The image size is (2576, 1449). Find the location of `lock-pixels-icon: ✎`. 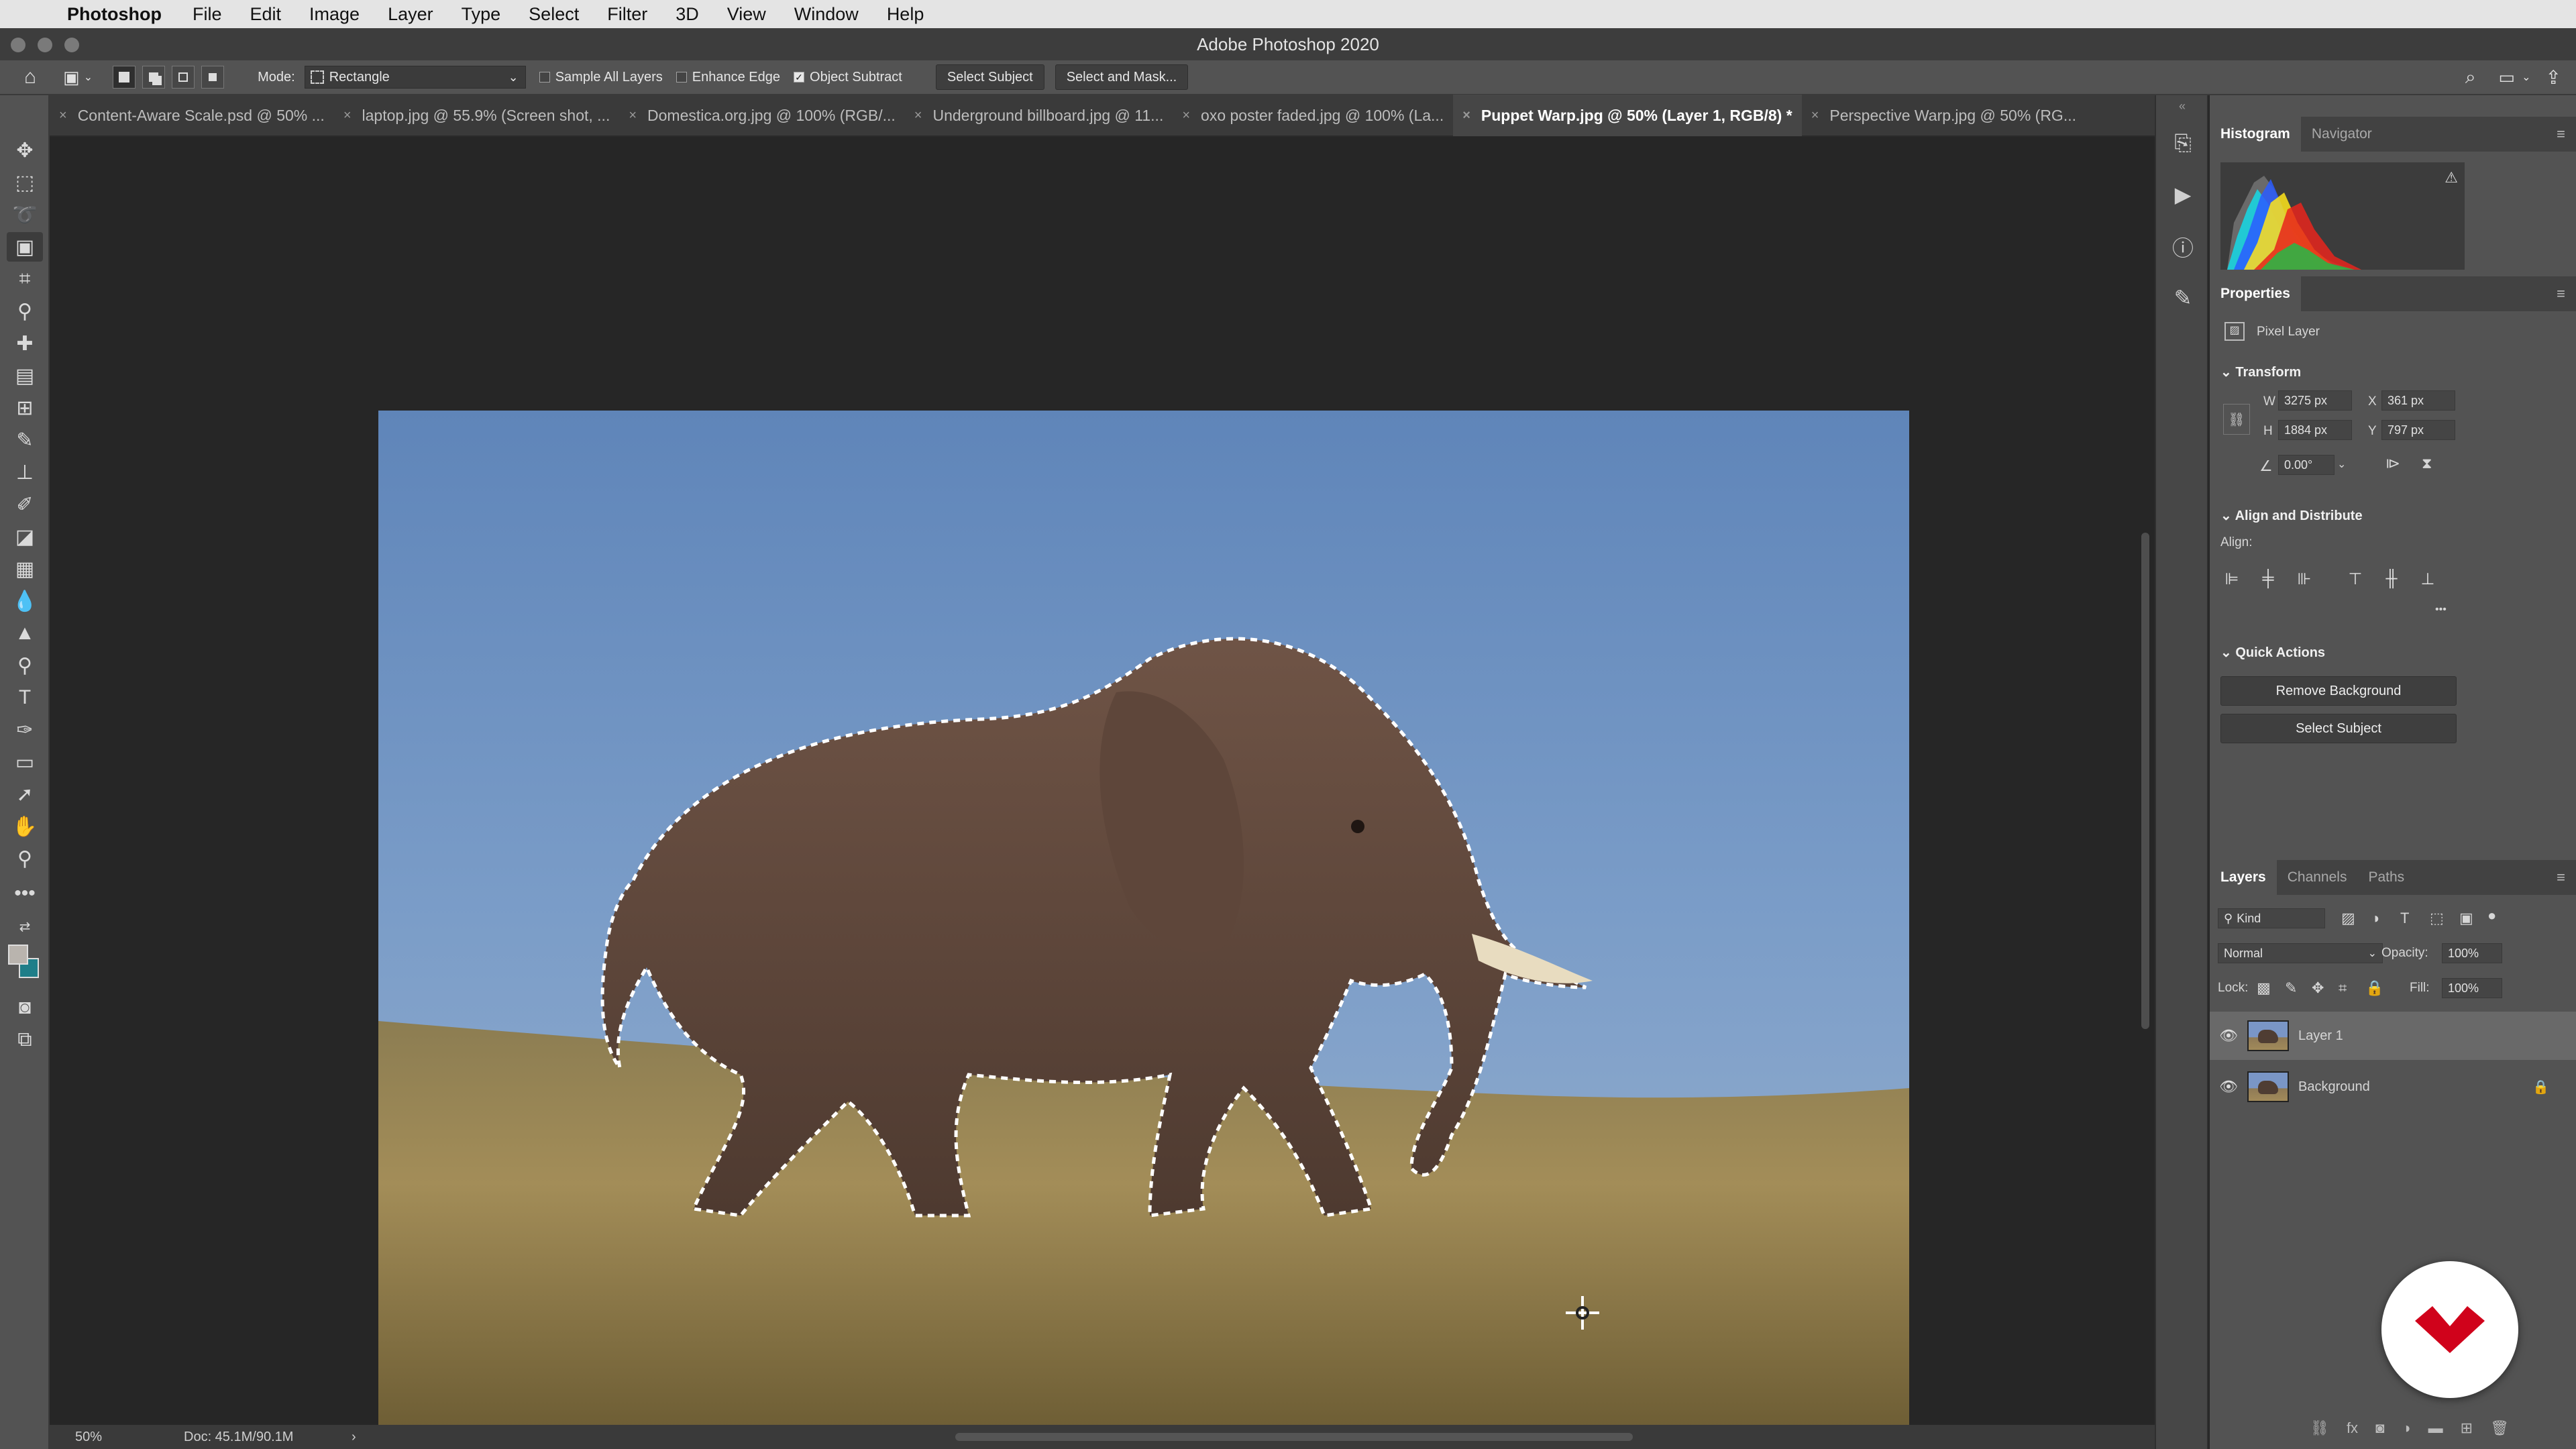

lock-pixels-icon: ✎ is located at coordinates (2291, 988).